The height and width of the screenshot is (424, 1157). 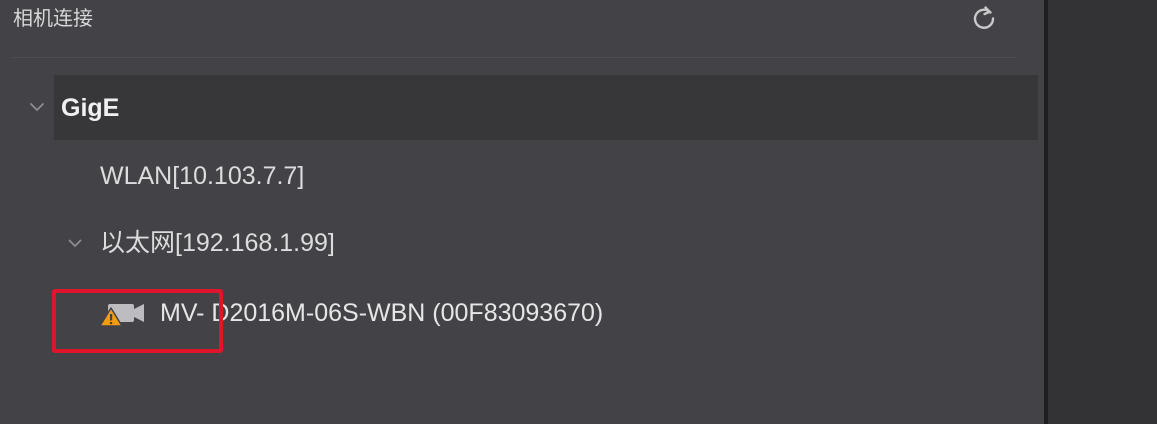 What do you see at coordinates (217, 243) in the screenshot?
I see `tree-node-ethernet: 以太网[192.168.1.99]` at bounding box center [217, 243].